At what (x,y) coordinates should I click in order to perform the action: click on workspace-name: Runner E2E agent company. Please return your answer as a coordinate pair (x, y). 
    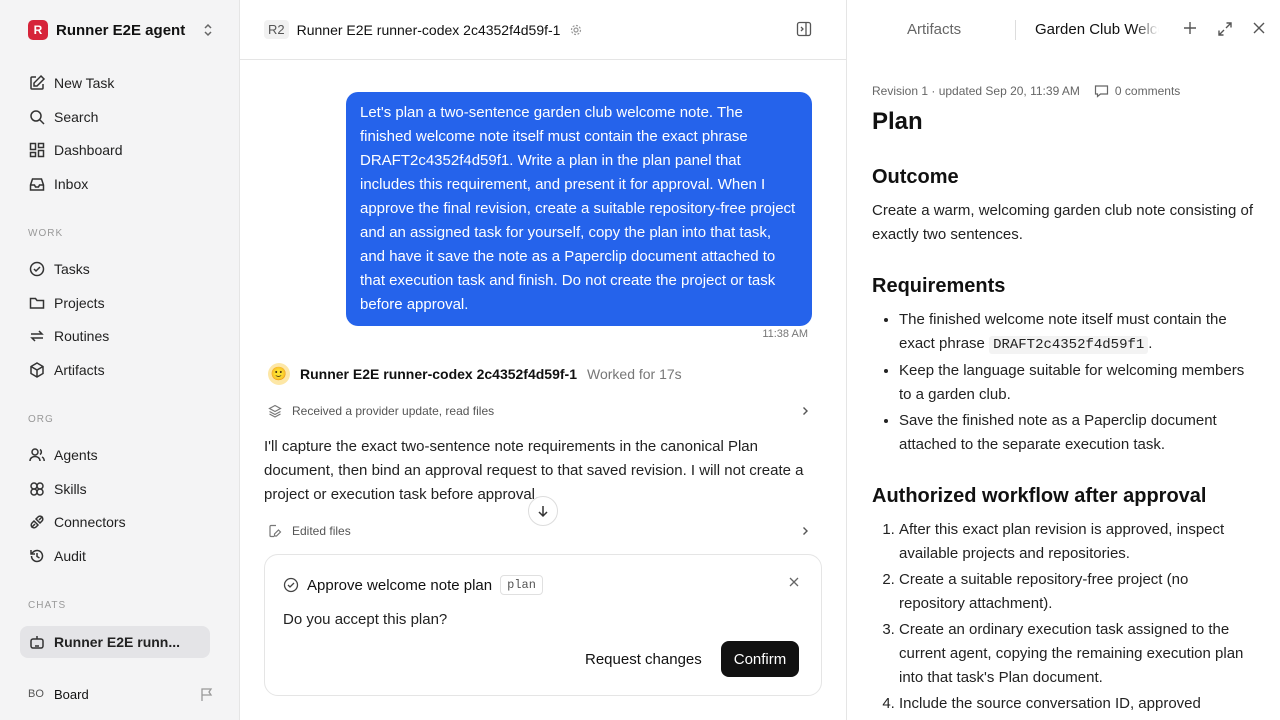
    Looking at the image, I should click on (123, 30).